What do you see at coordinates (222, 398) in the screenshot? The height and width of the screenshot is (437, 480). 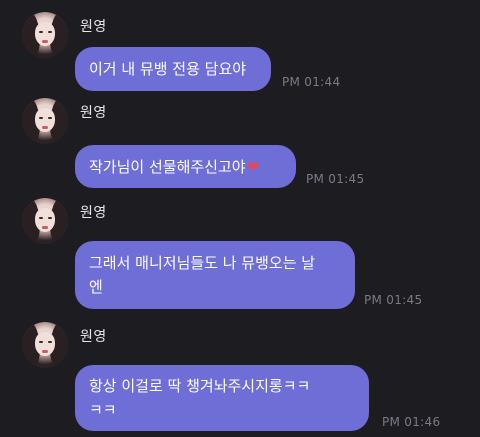 I see `message-bubble: 항상 이걸로 딱 챙겨놔주시지롱ㅋㅋ ㅋㅋ` at bounding box center [222, 398].